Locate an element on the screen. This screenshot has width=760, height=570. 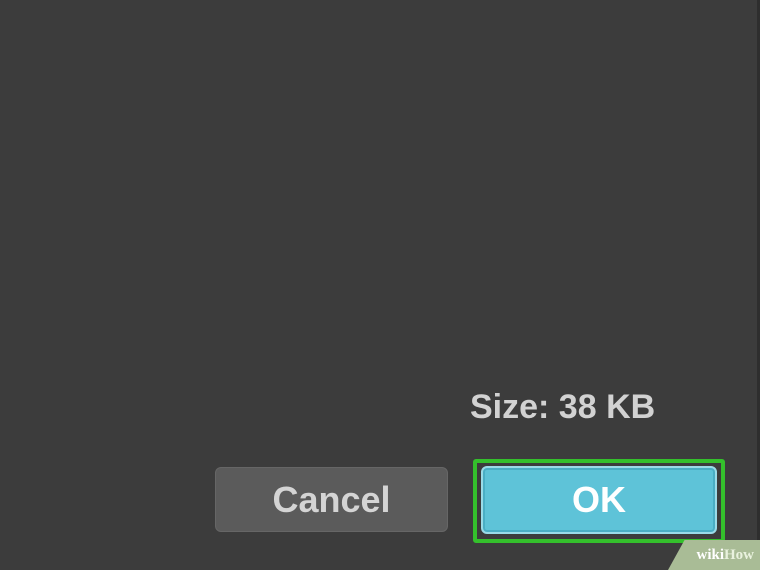
file-size-label: Size: 38 KB is located at coordinates (563, 407).